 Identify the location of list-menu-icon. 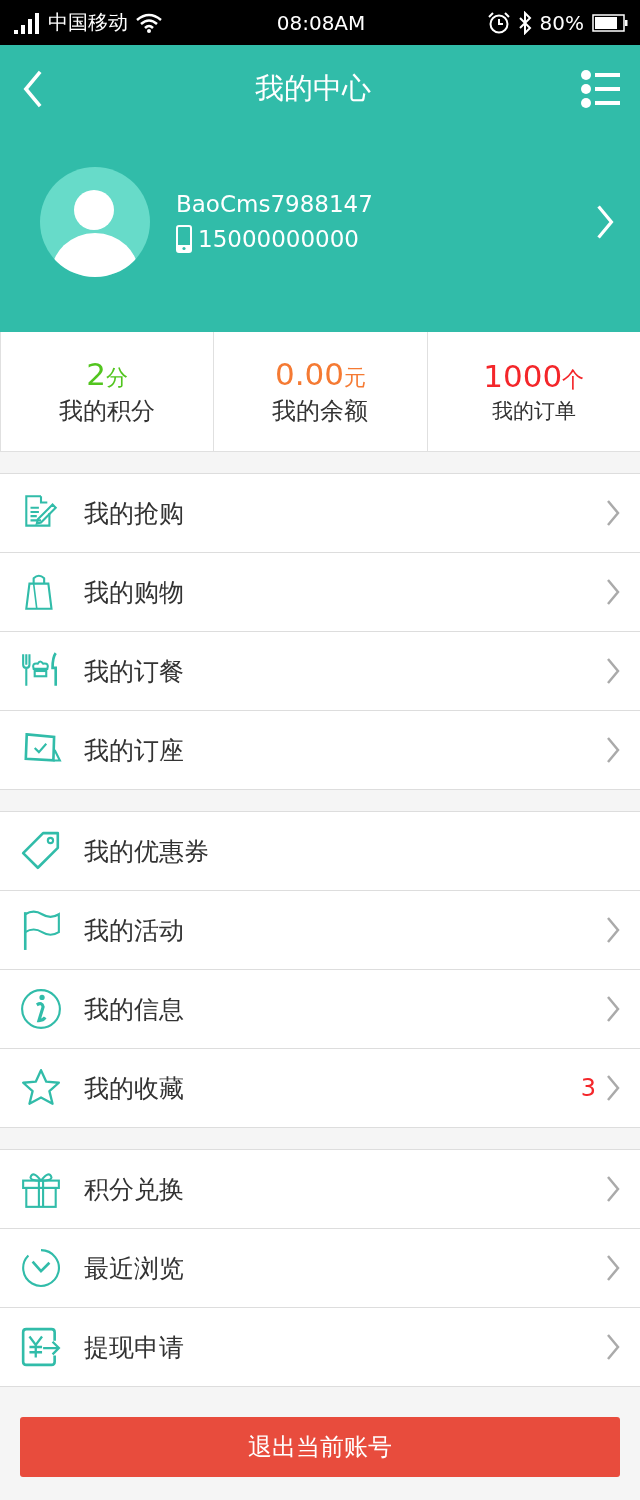
(600, 89).